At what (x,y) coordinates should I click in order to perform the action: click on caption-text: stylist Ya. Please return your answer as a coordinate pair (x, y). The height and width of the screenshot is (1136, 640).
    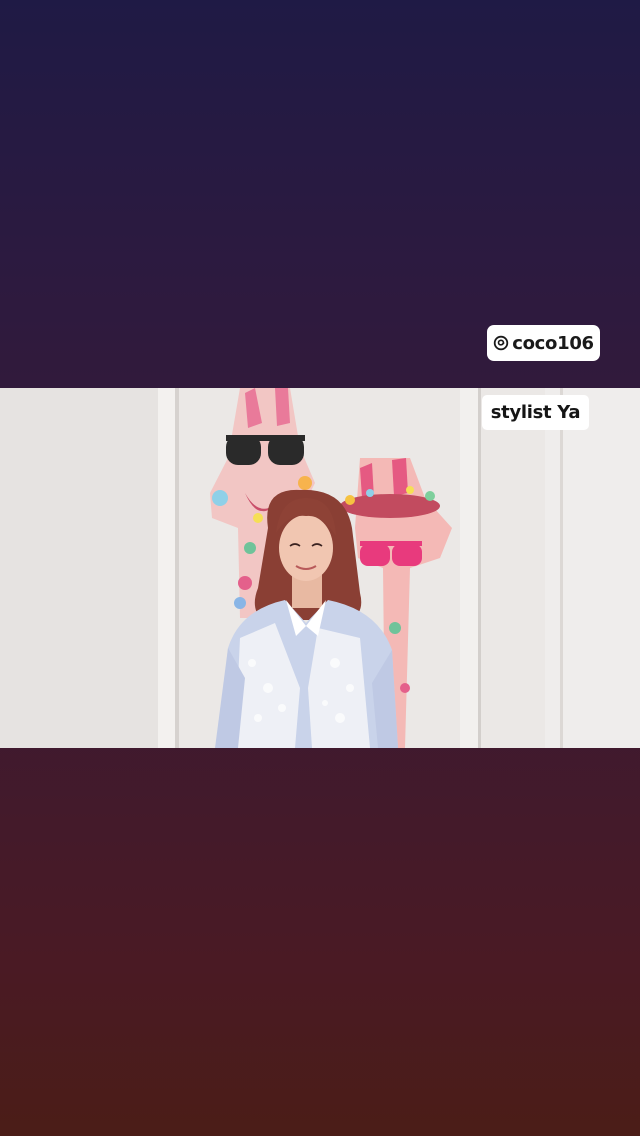
    Looking at the image, I should click on (535, 412).